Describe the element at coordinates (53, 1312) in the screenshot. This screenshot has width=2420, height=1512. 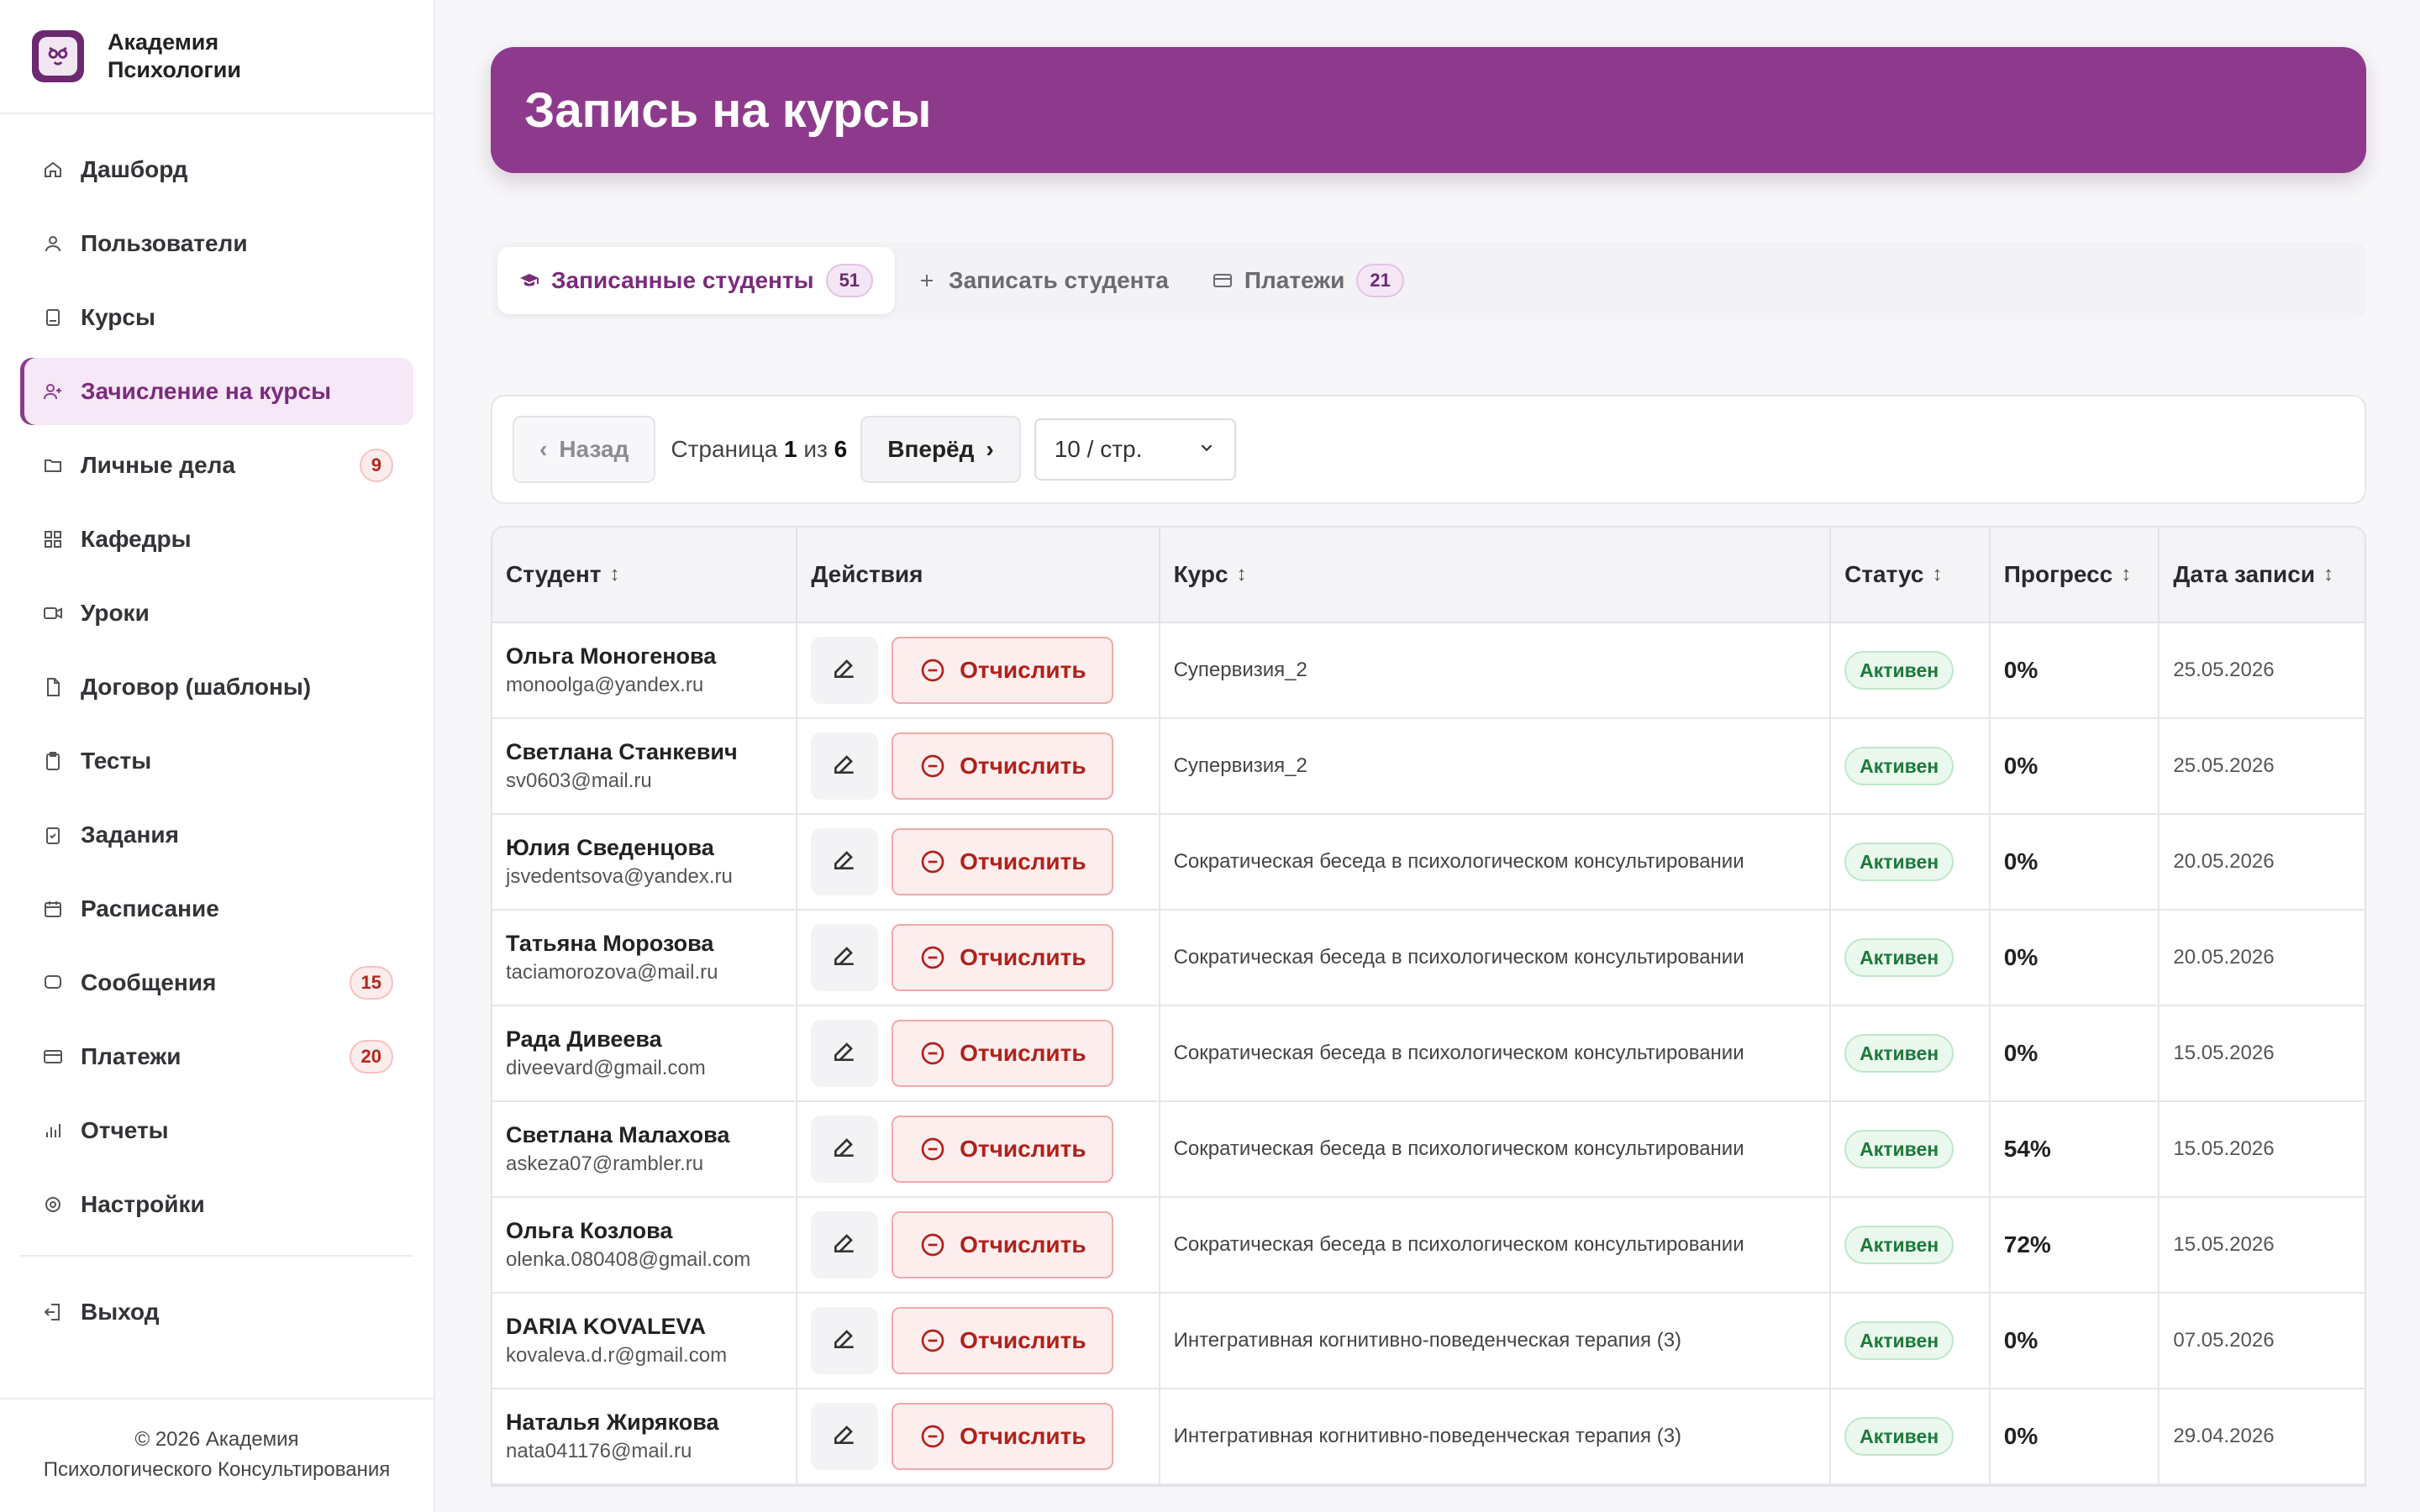
I see `logout-icon` at that location.